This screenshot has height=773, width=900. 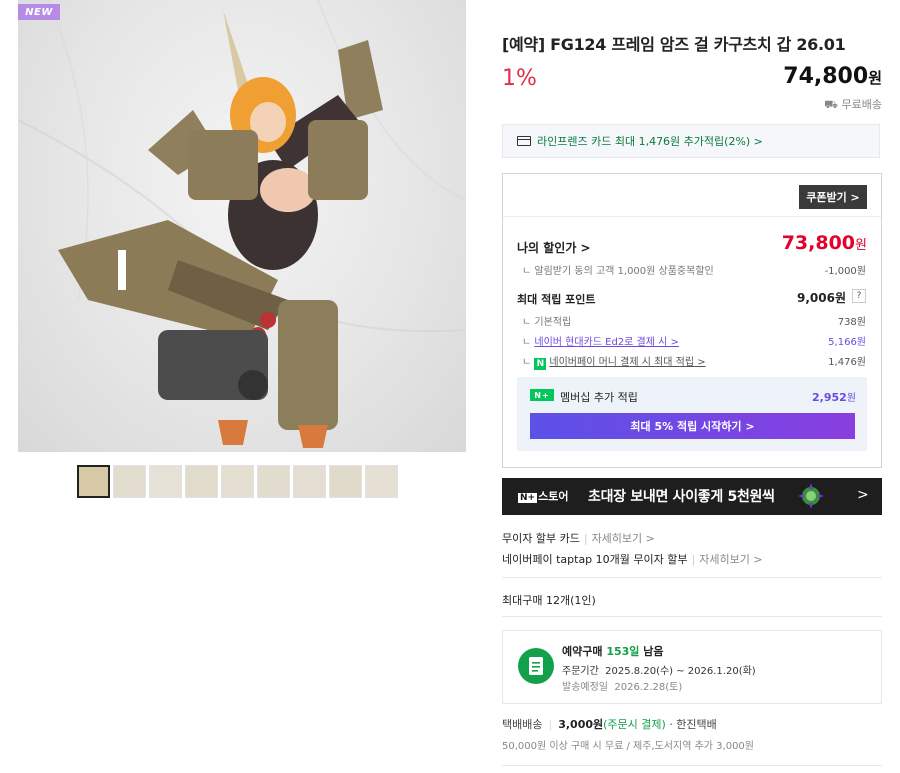 What do you see at coordinates (821, 298) in the screenshot?
I see `points-value: 9,006원` at bounding box center [821, 298].